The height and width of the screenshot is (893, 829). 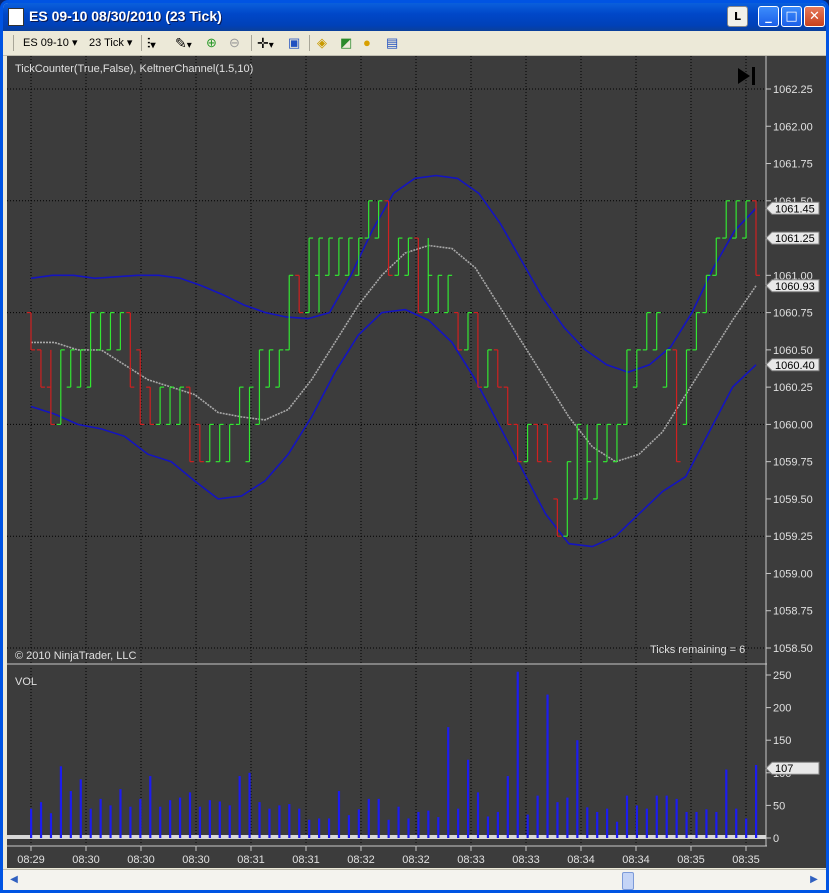 I want to click on price-marker: 1060.40, so click(x=792, y=365).